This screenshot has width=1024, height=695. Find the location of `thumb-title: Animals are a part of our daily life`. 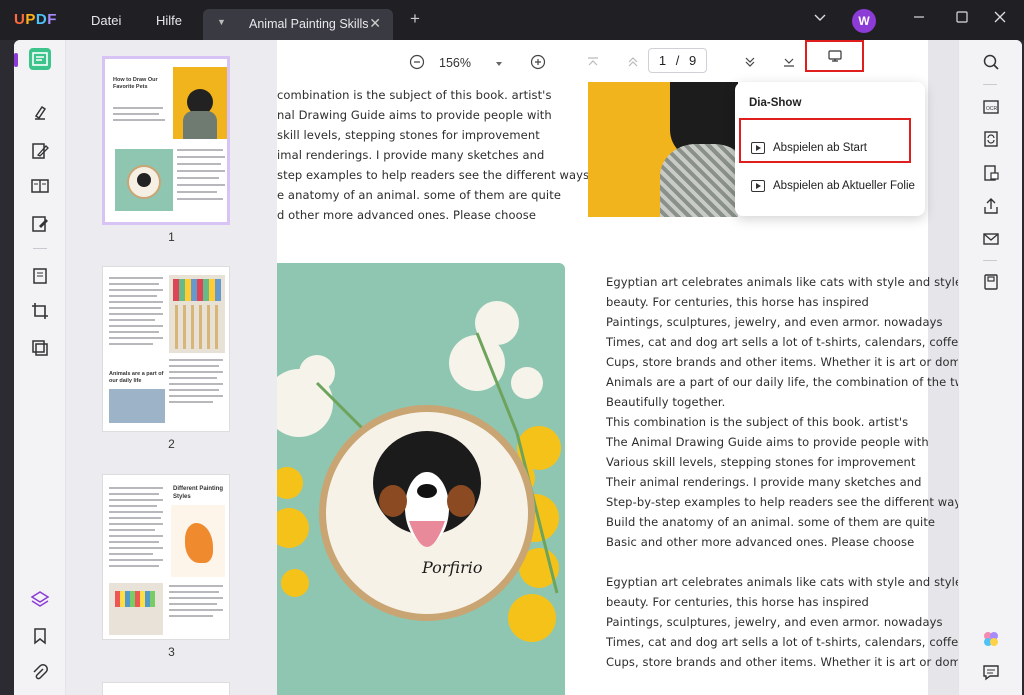

thumb-title: Animals are a part of our daily life is located at coordinates (136, 377).